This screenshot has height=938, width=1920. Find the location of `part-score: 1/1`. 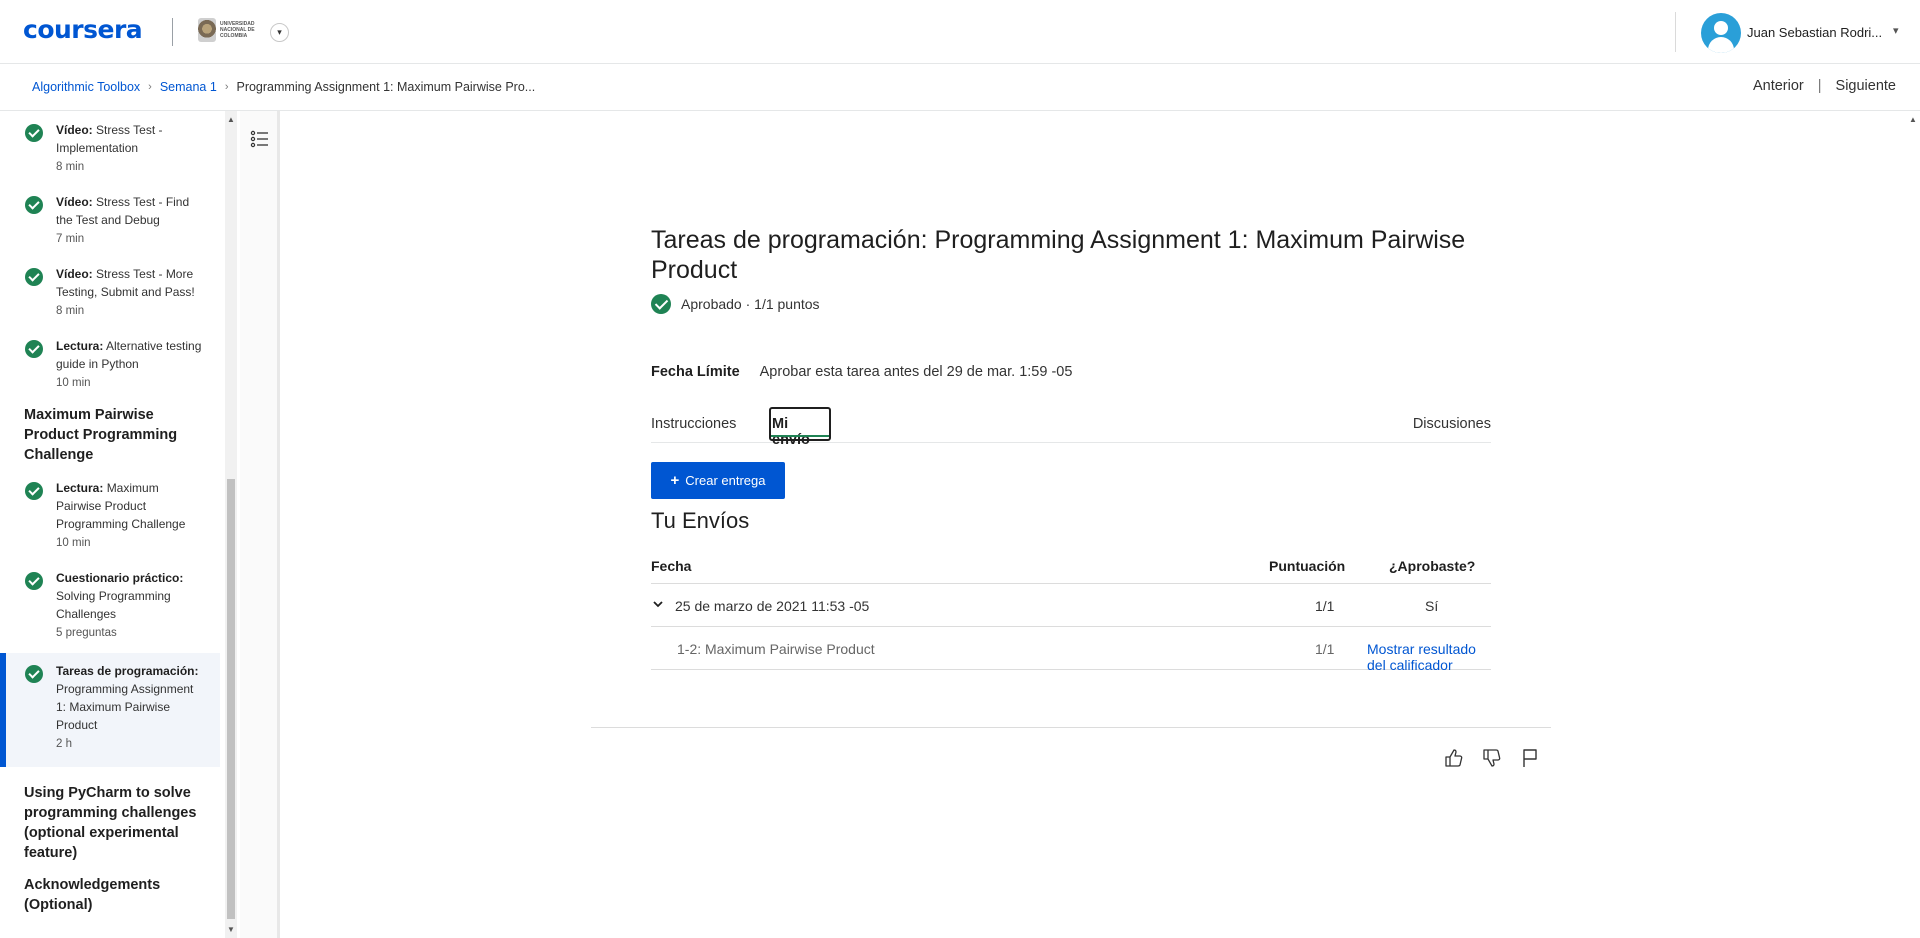

part-score: 1/1 is located at coordinates (1325, 649).